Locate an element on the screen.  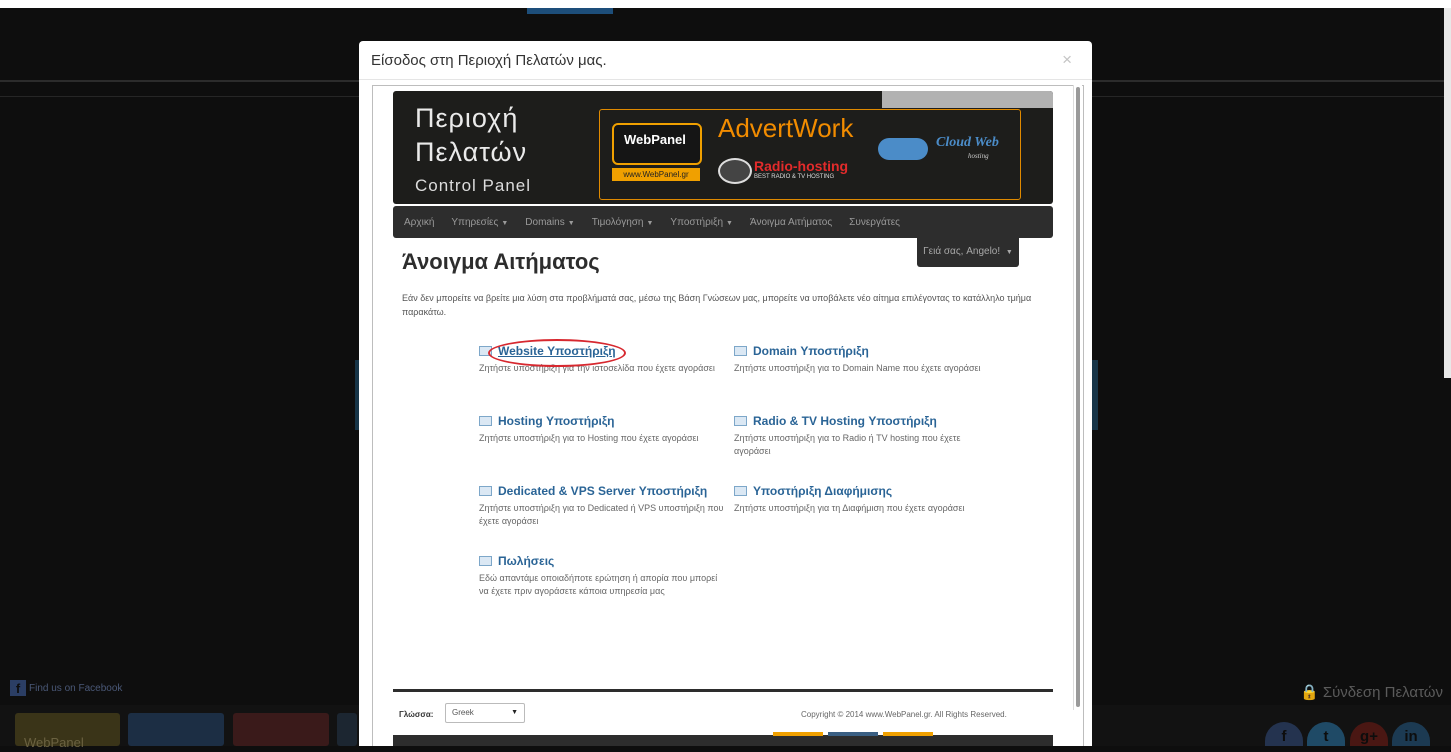
nav-item-label: Υπηρεσίες is located at coordinates (475, 222).